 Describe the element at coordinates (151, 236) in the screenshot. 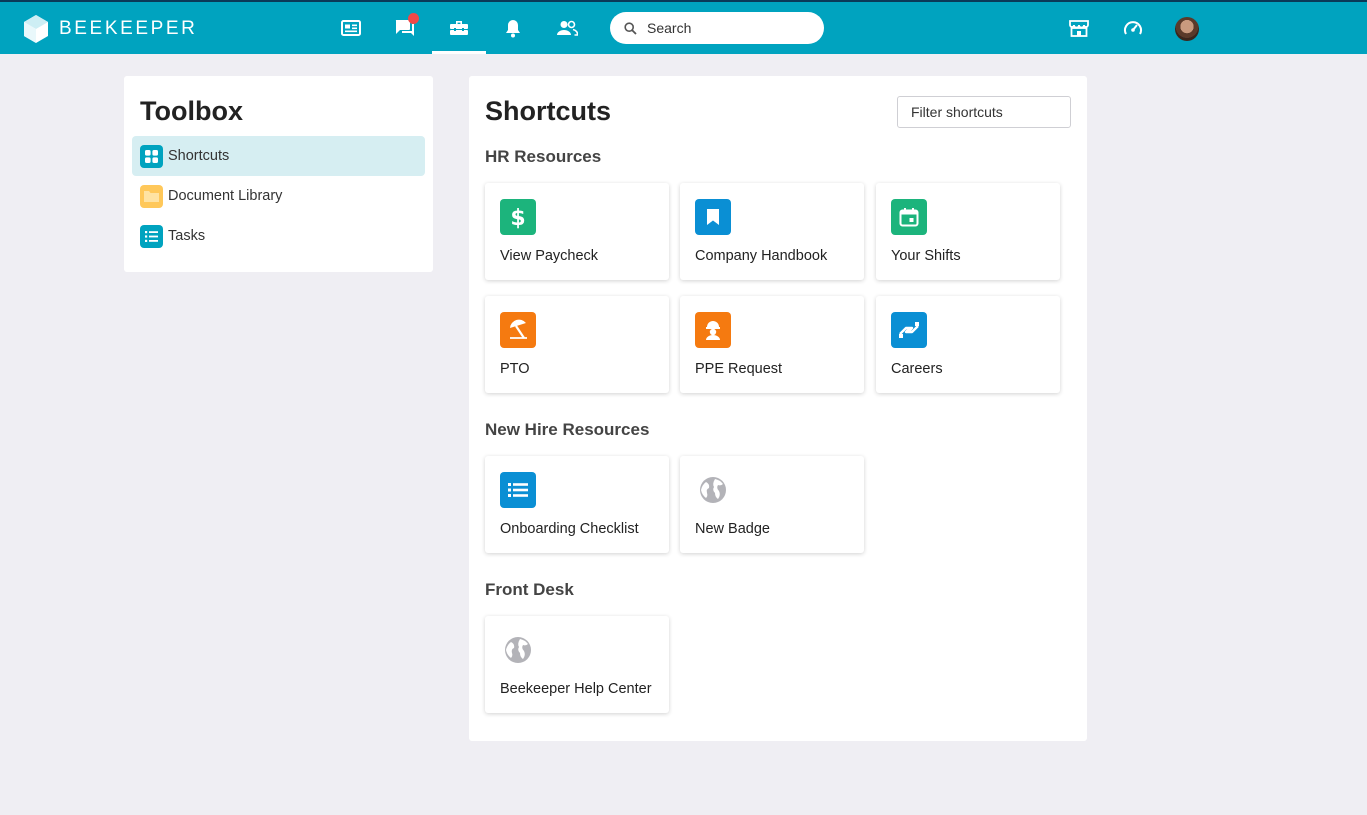

I see `list-icon` at that location.